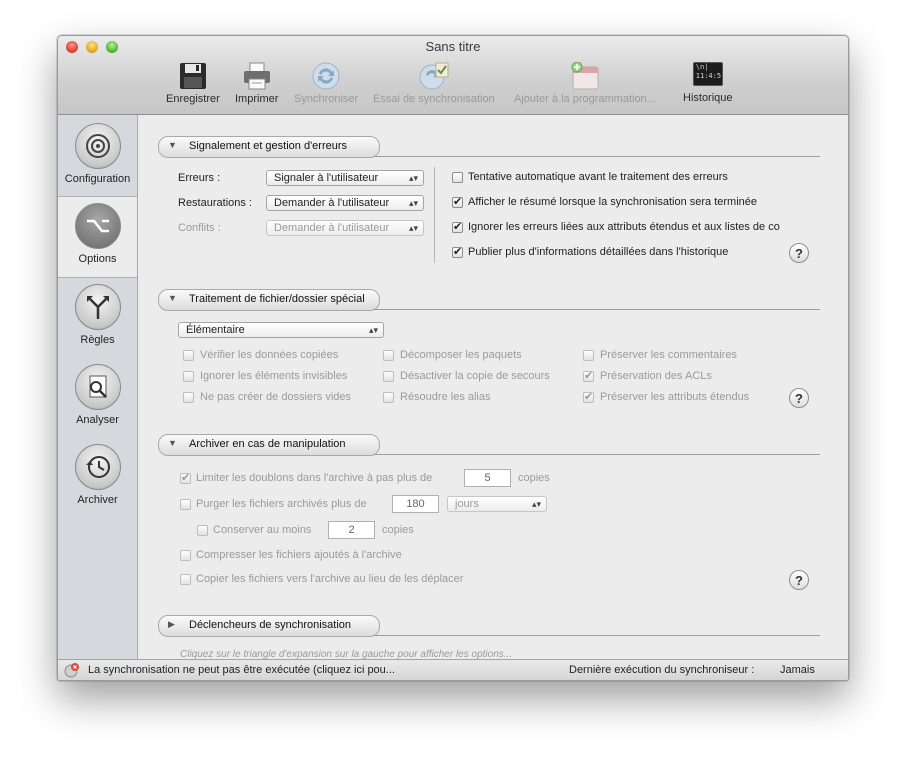 The height and width of the screenshot is (758, 904). Describe the element at coordinates (276, 397) in the screenshot. I see `no-empty-folders-label: Ne pas créer de dossiers vides` at that location.